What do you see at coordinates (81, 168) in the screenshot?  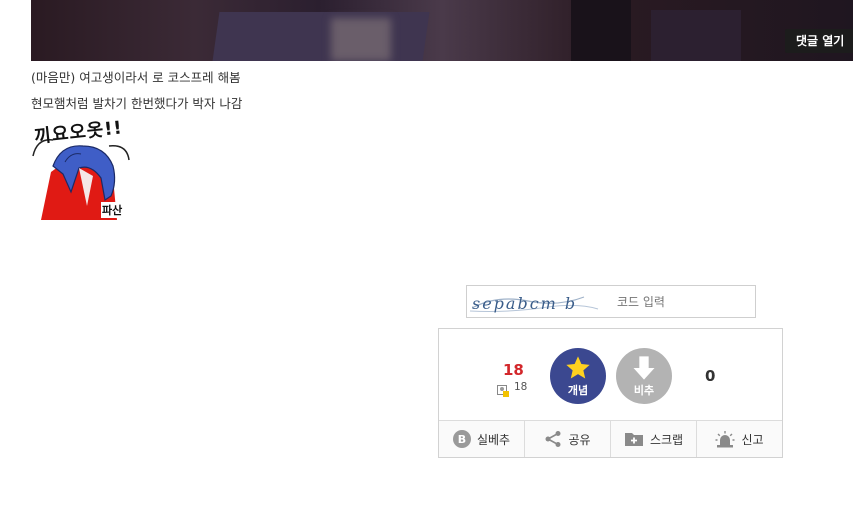 I see `meme-image: 끼요오옷!! 파산` at bounding box center [81, 168].